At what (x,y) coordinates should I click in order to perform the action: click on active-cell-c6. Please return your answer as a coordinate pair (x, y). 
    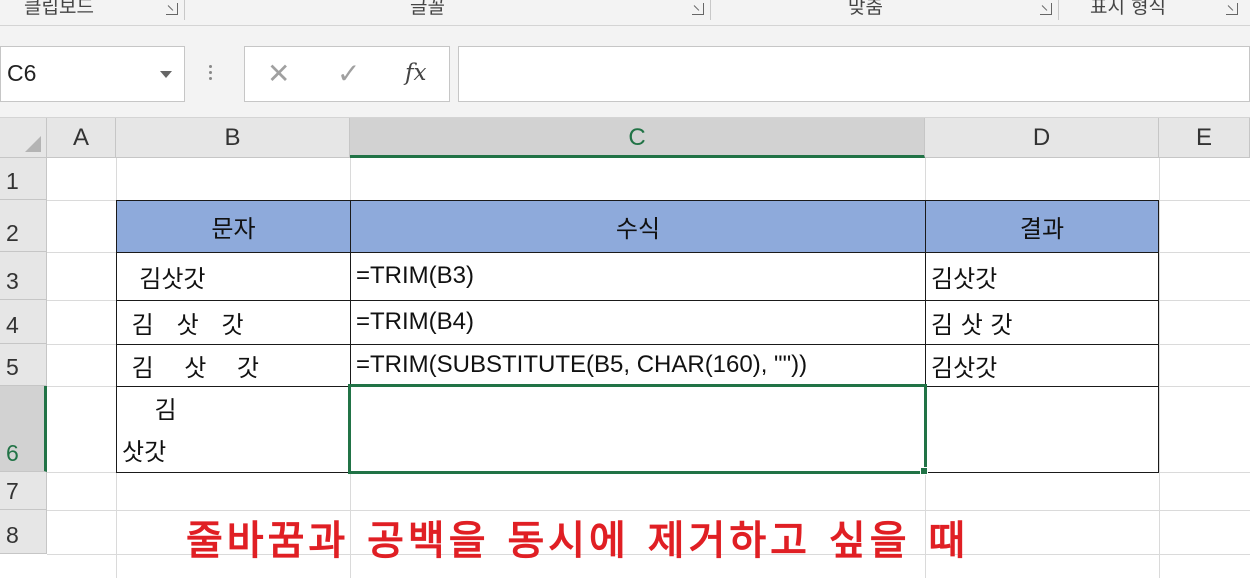
    Looking at the image, I should click on (637, 429).